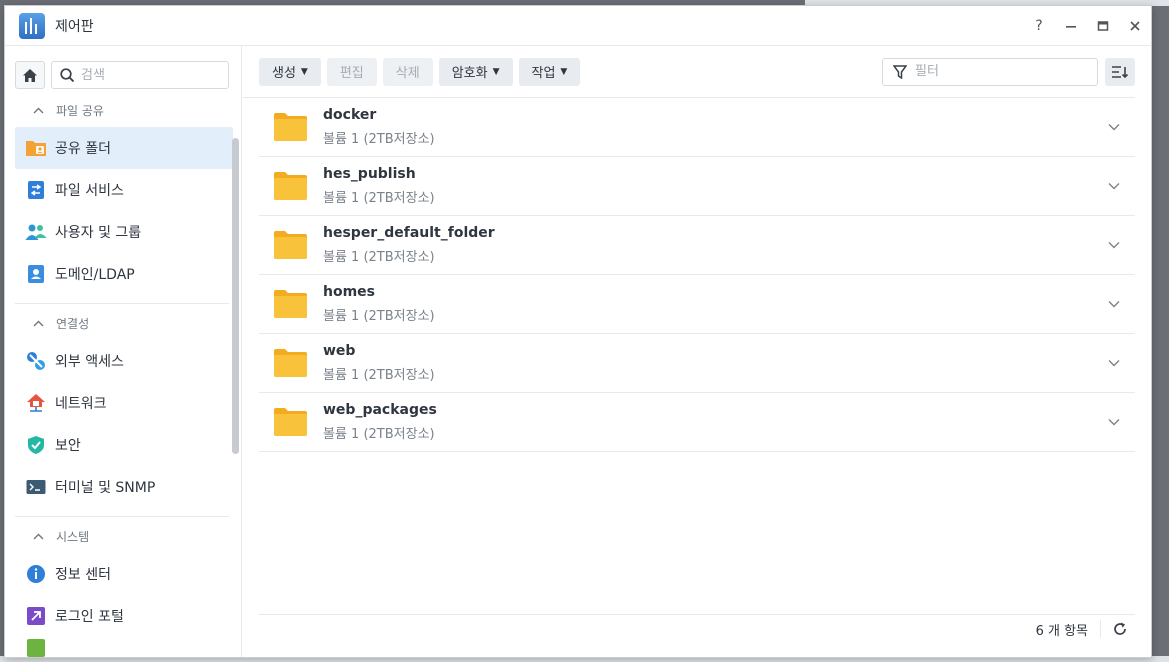 The height and width of the screenshot is (662, 1169). I want to click on search-box, so click(140, 75).